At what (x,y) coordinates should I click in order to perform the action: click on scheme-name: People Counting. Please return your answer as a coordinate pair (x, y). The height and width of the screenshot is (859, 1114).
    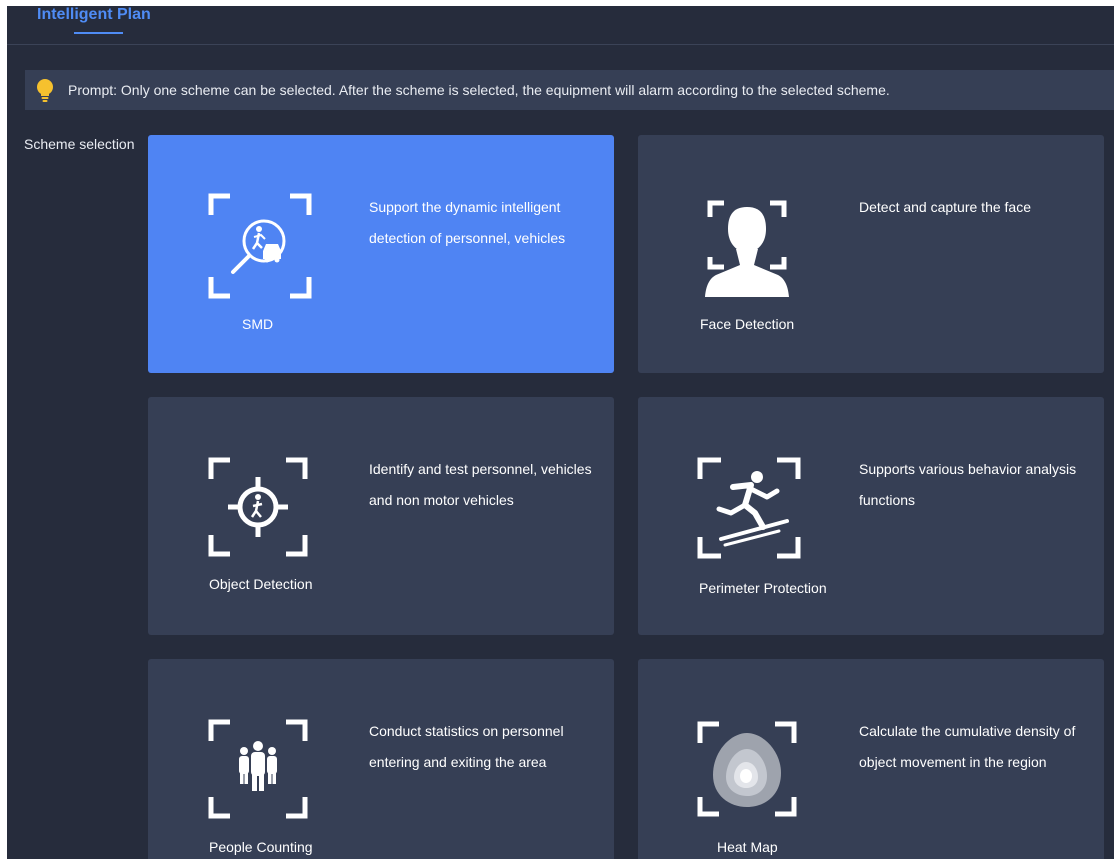
    Looking at the image, I should click on (261, 847).